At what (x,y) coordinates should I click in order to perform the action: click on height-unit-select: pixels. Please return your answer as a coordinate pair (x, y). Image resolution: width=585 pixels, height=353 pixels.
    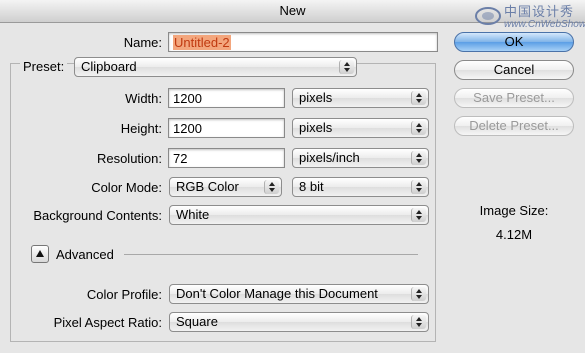
    Looking at the image, I should click on (360, 128).